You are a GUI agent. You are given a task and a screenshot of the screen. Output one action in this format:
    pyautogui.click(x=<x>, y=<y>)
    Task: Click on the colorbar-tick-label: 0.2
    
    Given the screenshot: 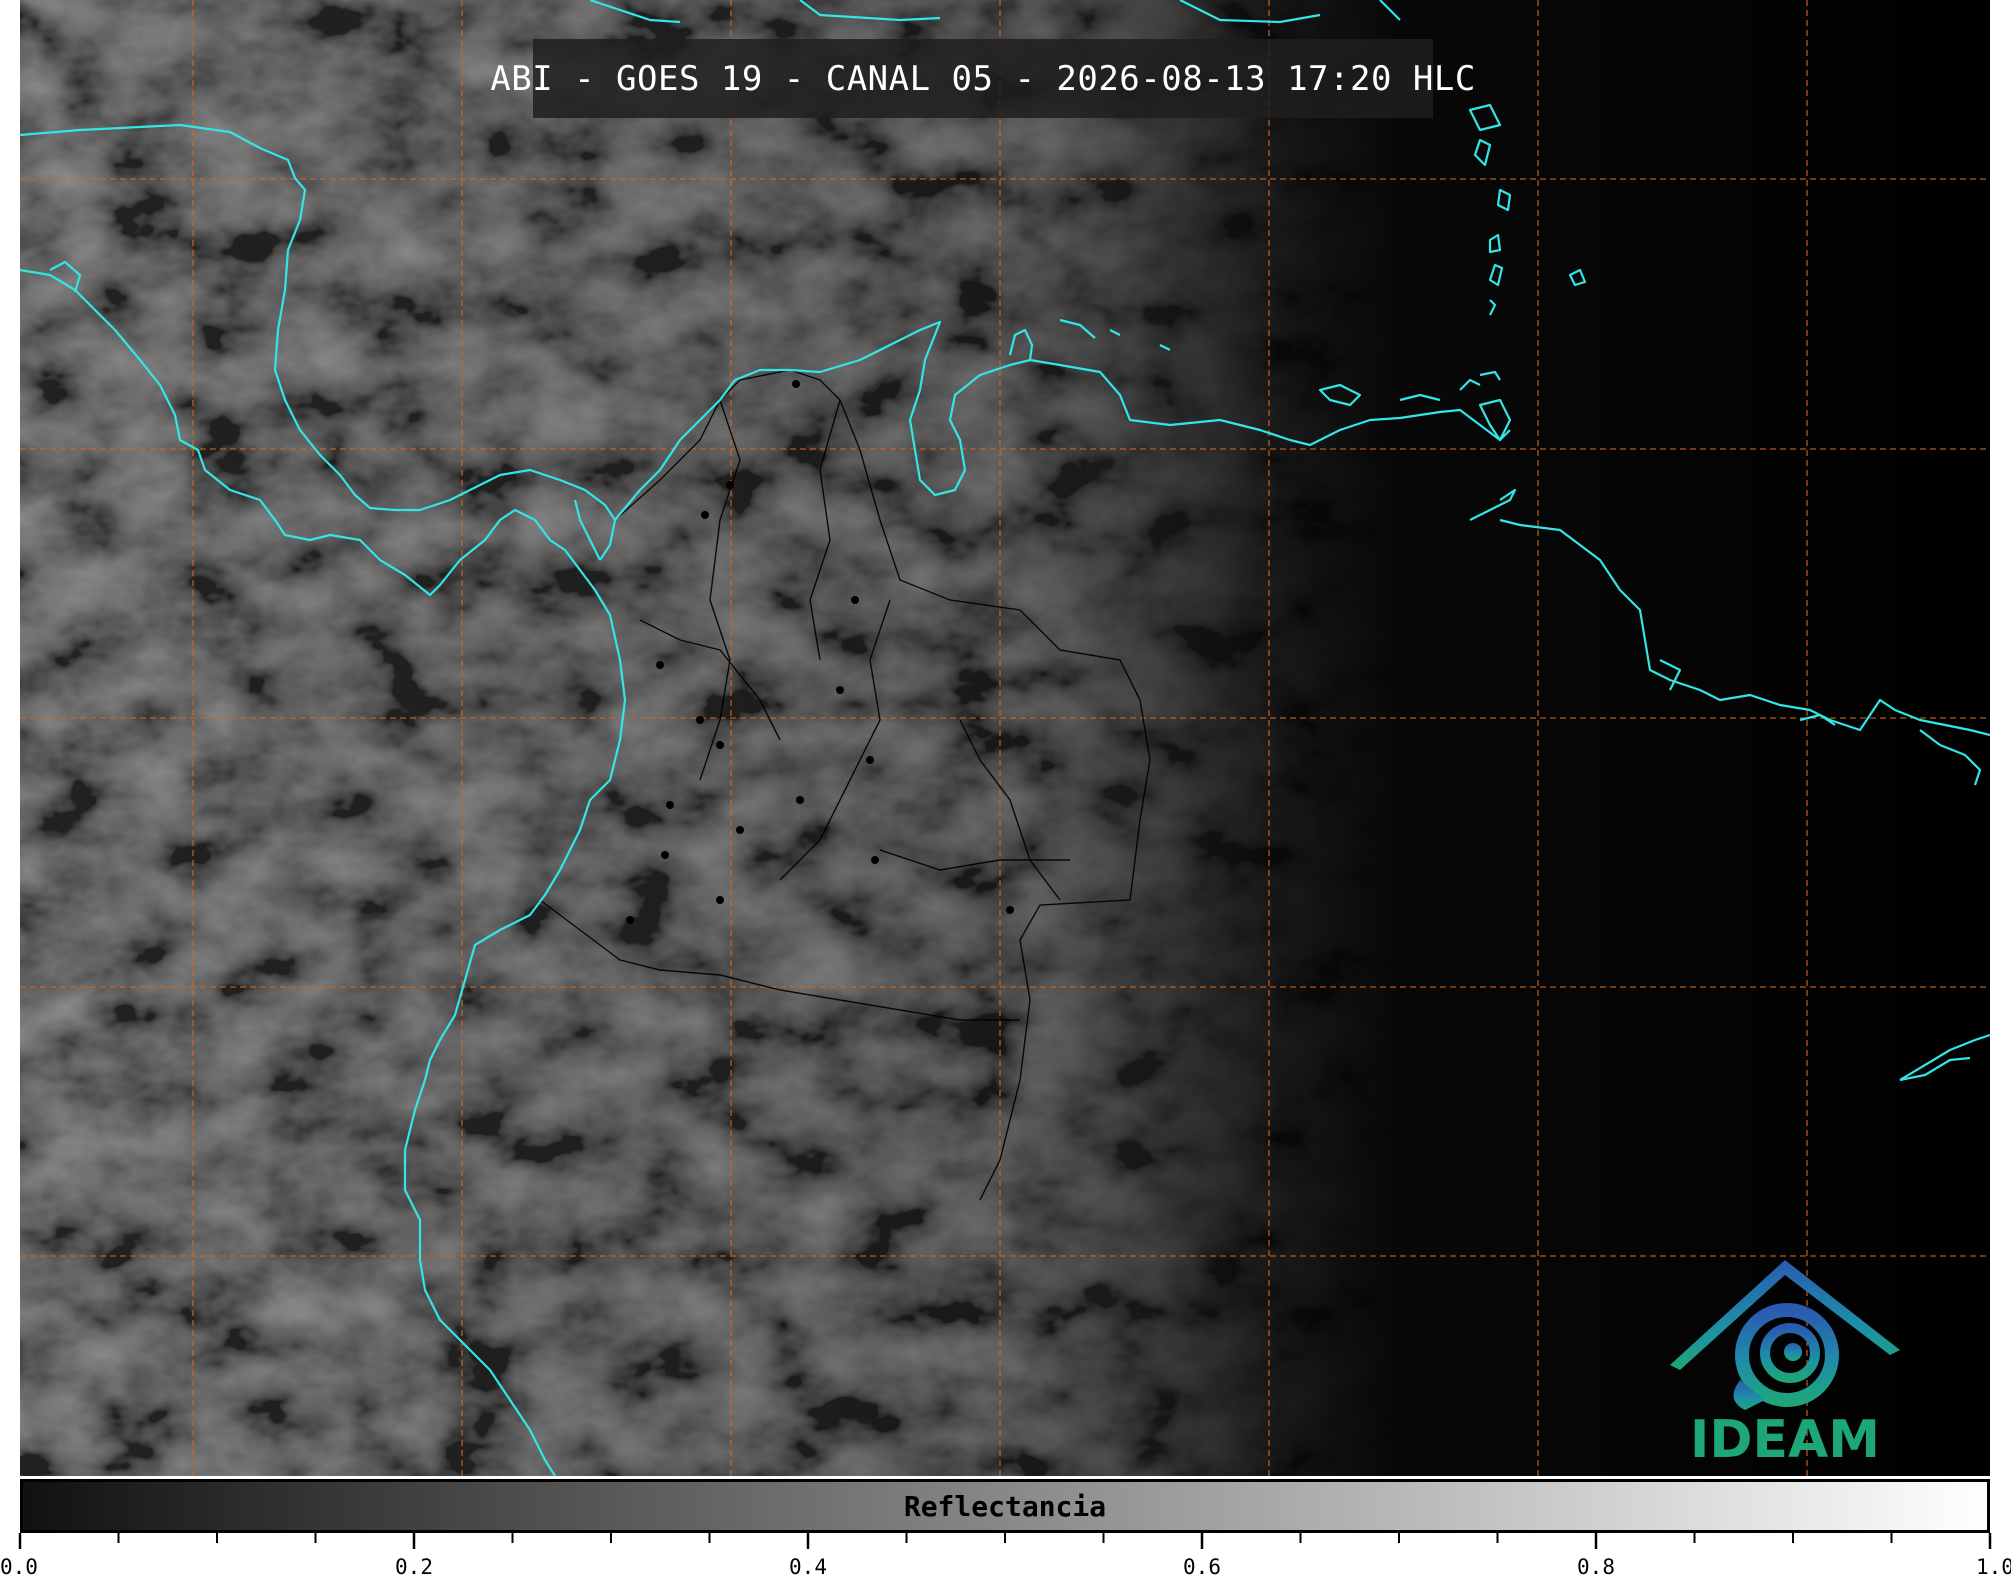 What is the action you would take?
    pyautogui.click(x=414, y=1567)
    